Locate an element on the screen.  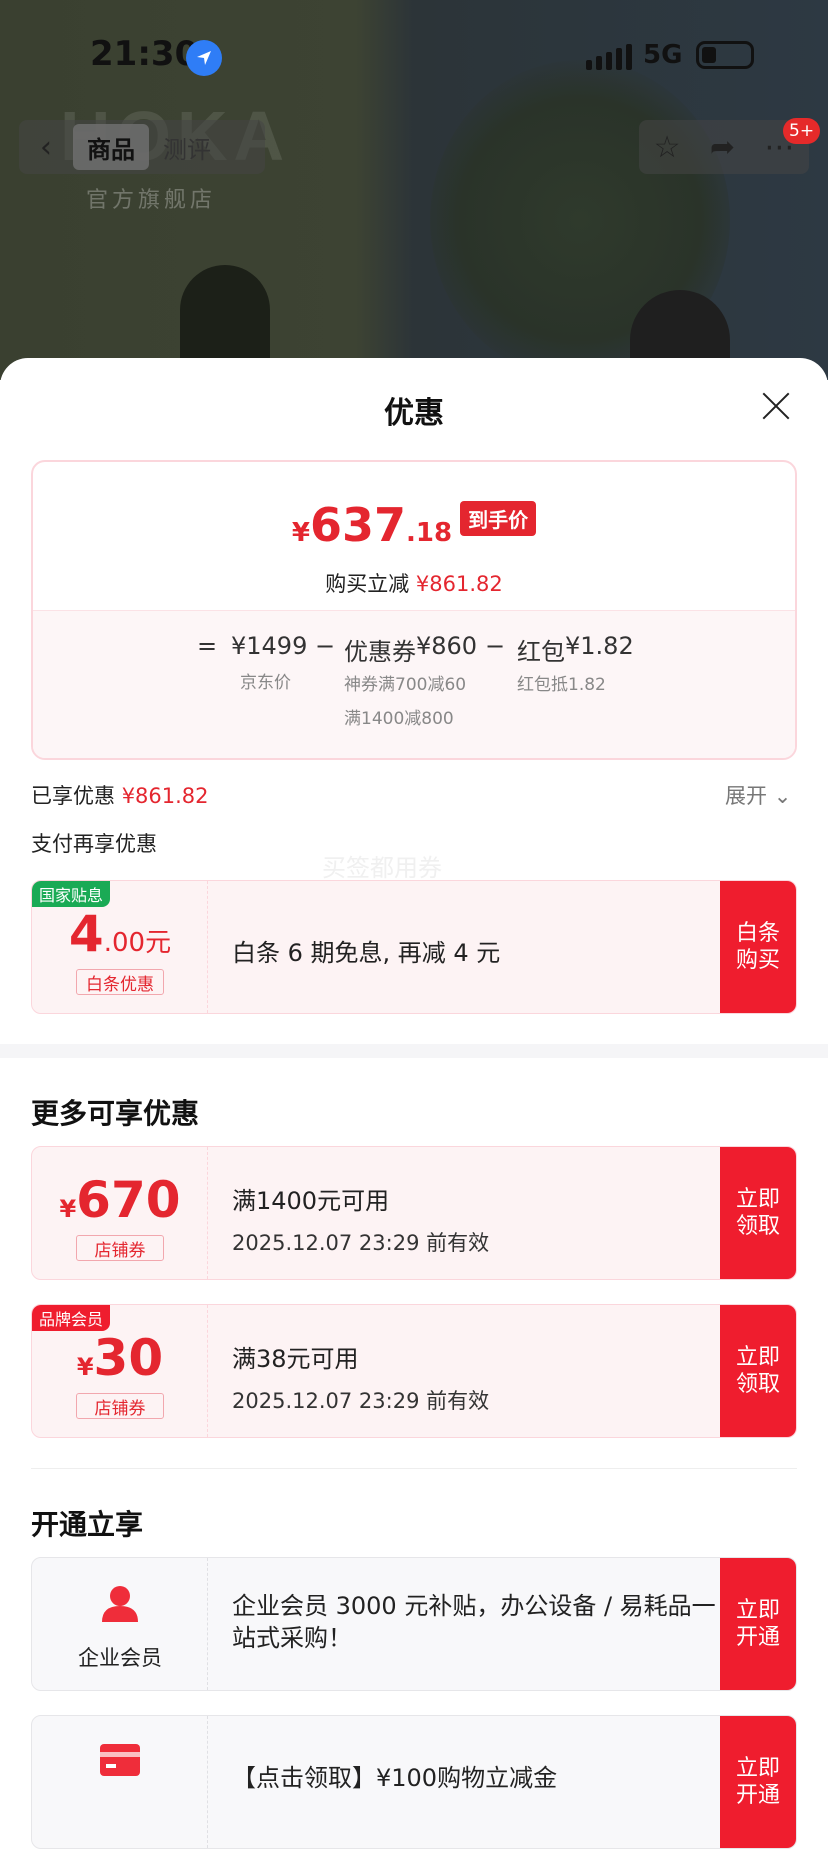
coupon-amount: 4.00元 is located at coordinates (120, 934).